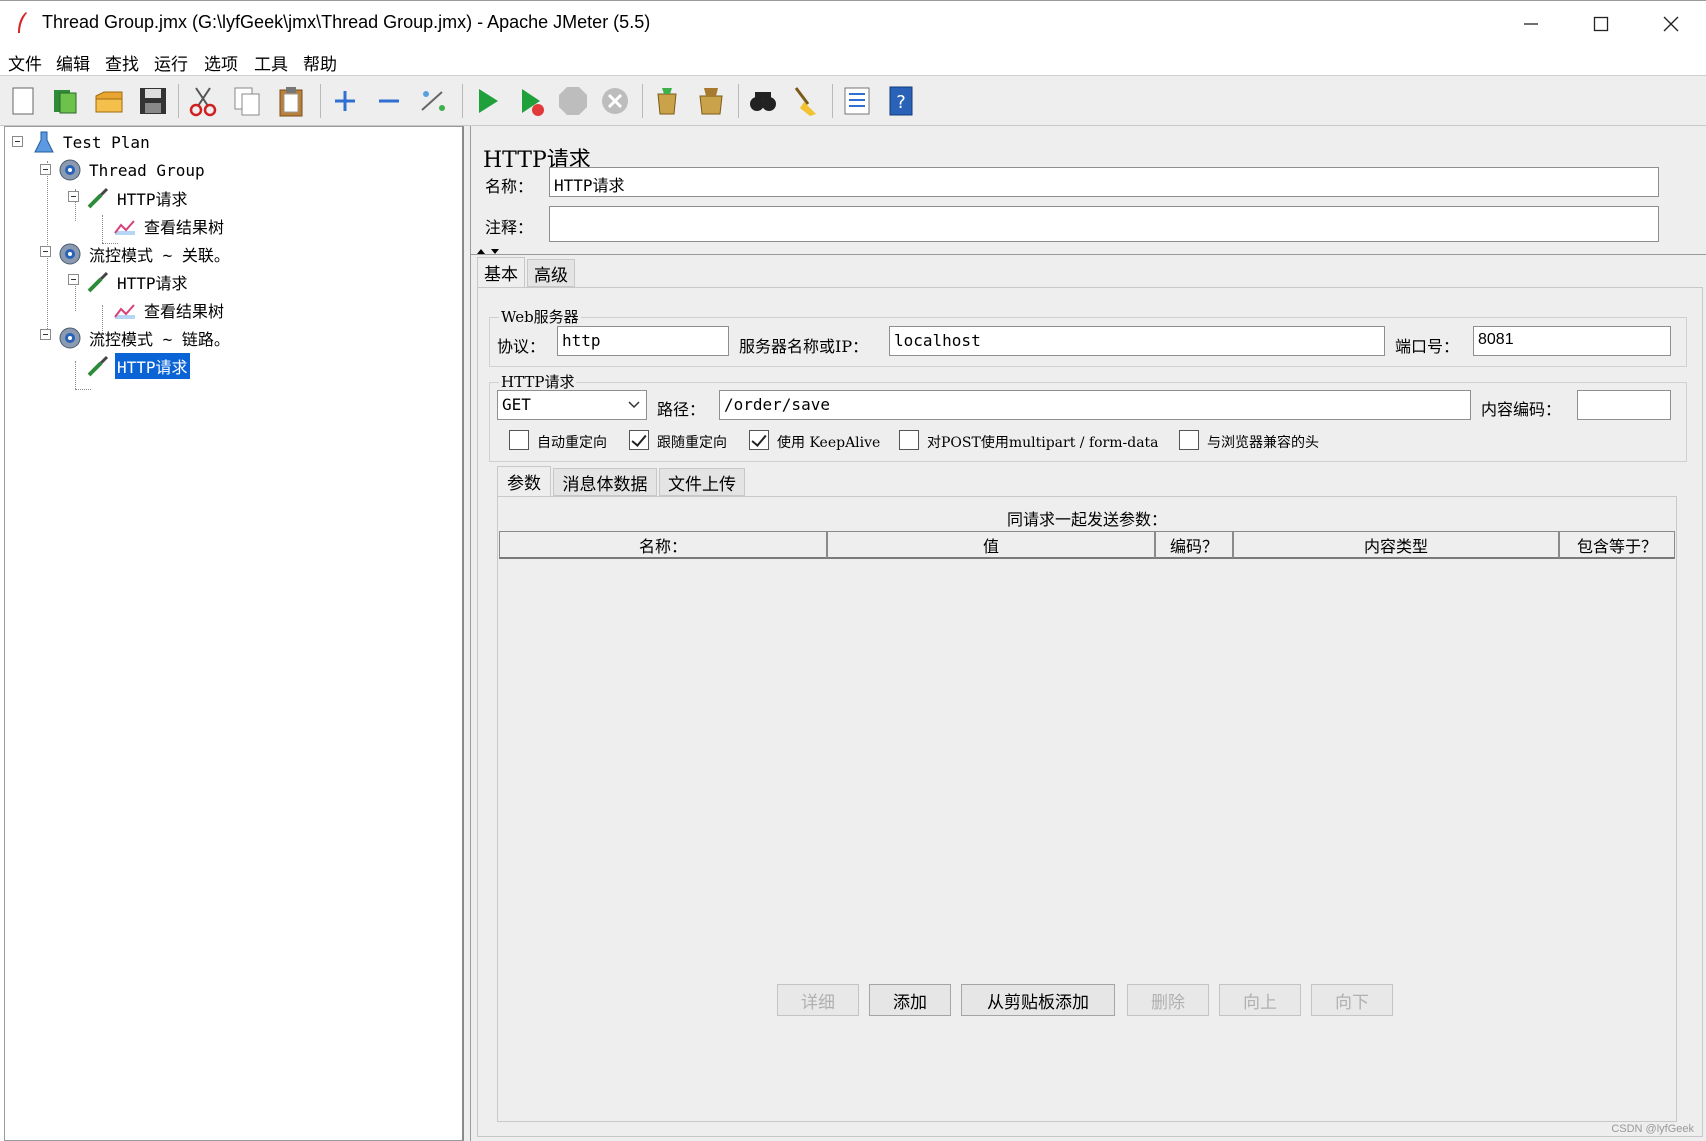 The image size is (1706, 1141). What do you see at coordinates (1396, 545) in the screenshot?
I see `column-header-content-type: 内容类型` at bounding box center [1396, 545].